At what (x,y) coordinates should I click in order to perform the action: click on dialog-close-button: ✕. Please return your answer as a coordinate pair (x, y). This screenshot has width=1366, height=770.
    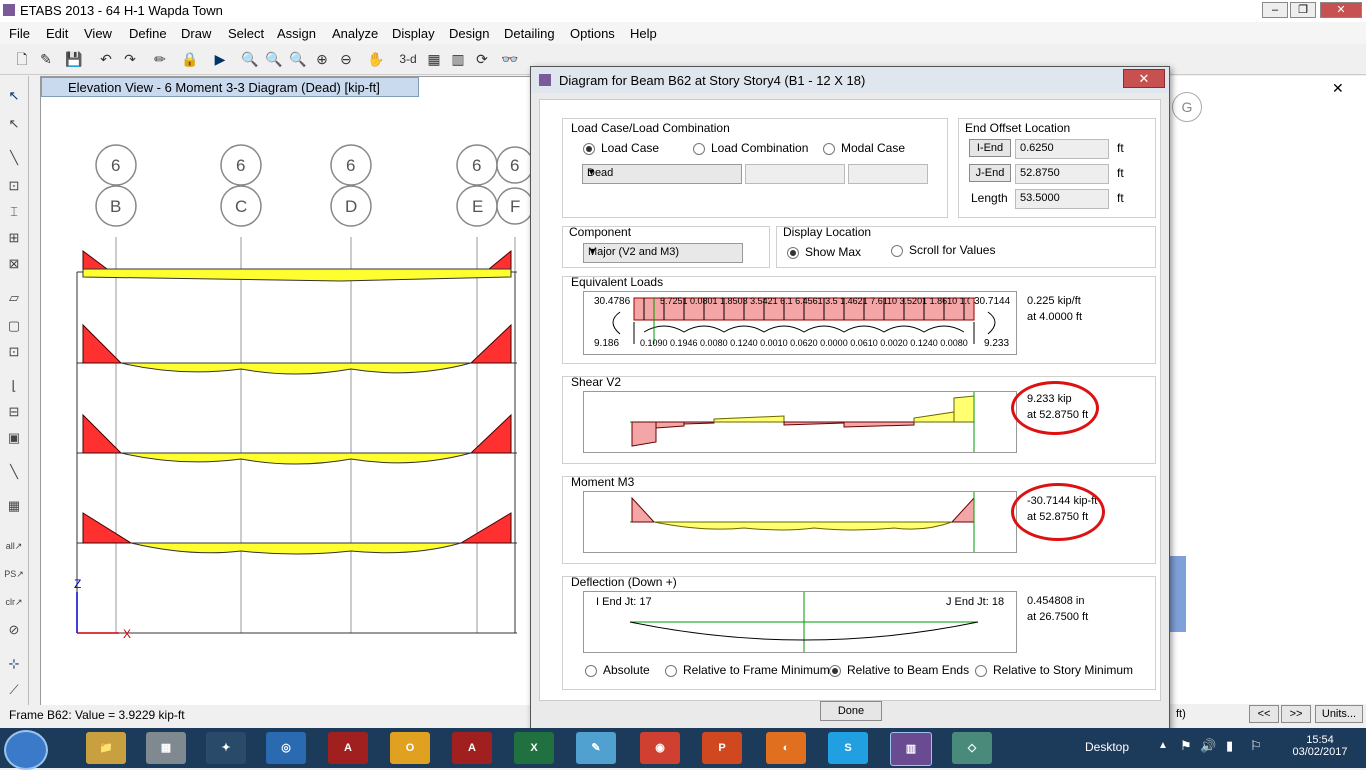
    Looking at the image, I should click on (1144, 78).